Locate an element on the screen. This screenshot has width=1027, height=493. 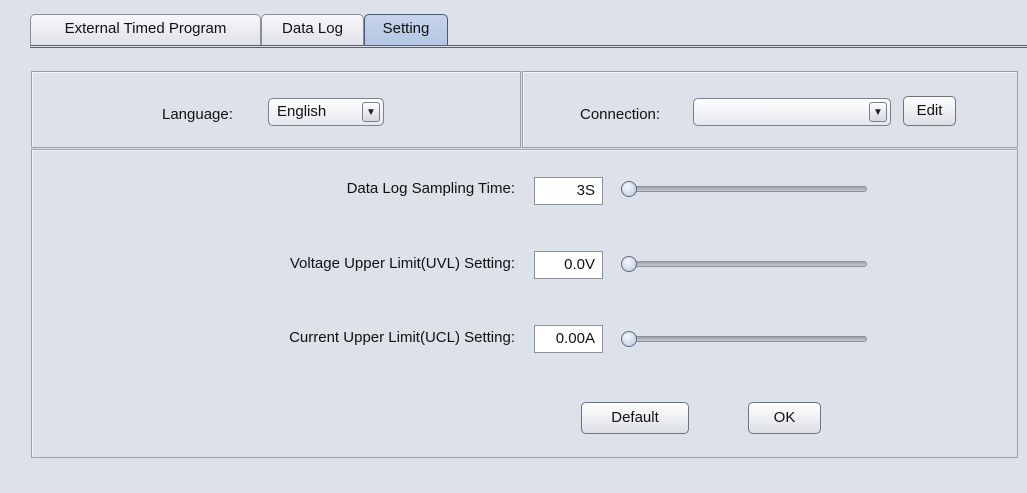
ok-button-label: OK is located at coordinates (784, 417).